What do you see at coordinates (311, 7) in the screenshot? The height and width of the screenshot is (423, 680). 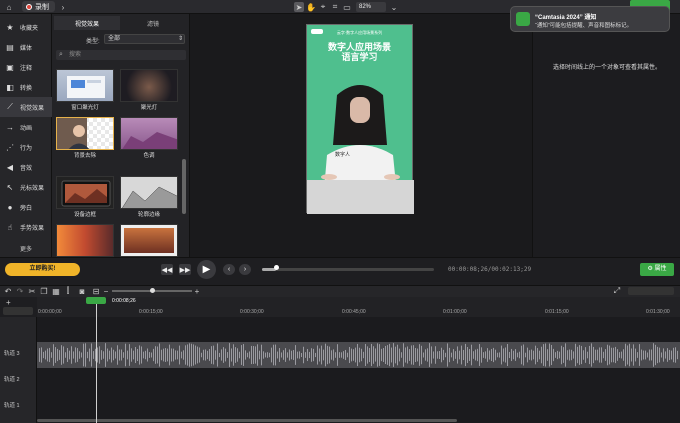 I see `pan-tool-icon: ✋` at bounding box center [311, 7].